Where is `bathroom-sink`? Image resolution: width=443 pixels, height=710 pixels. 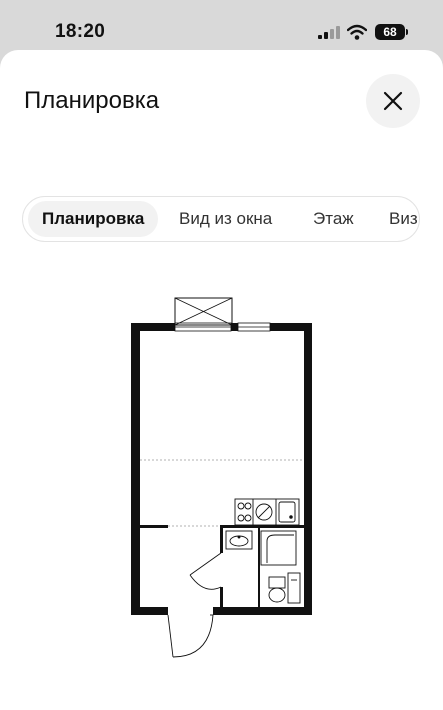 bathroom-sink is located at coordinates (239, 540).